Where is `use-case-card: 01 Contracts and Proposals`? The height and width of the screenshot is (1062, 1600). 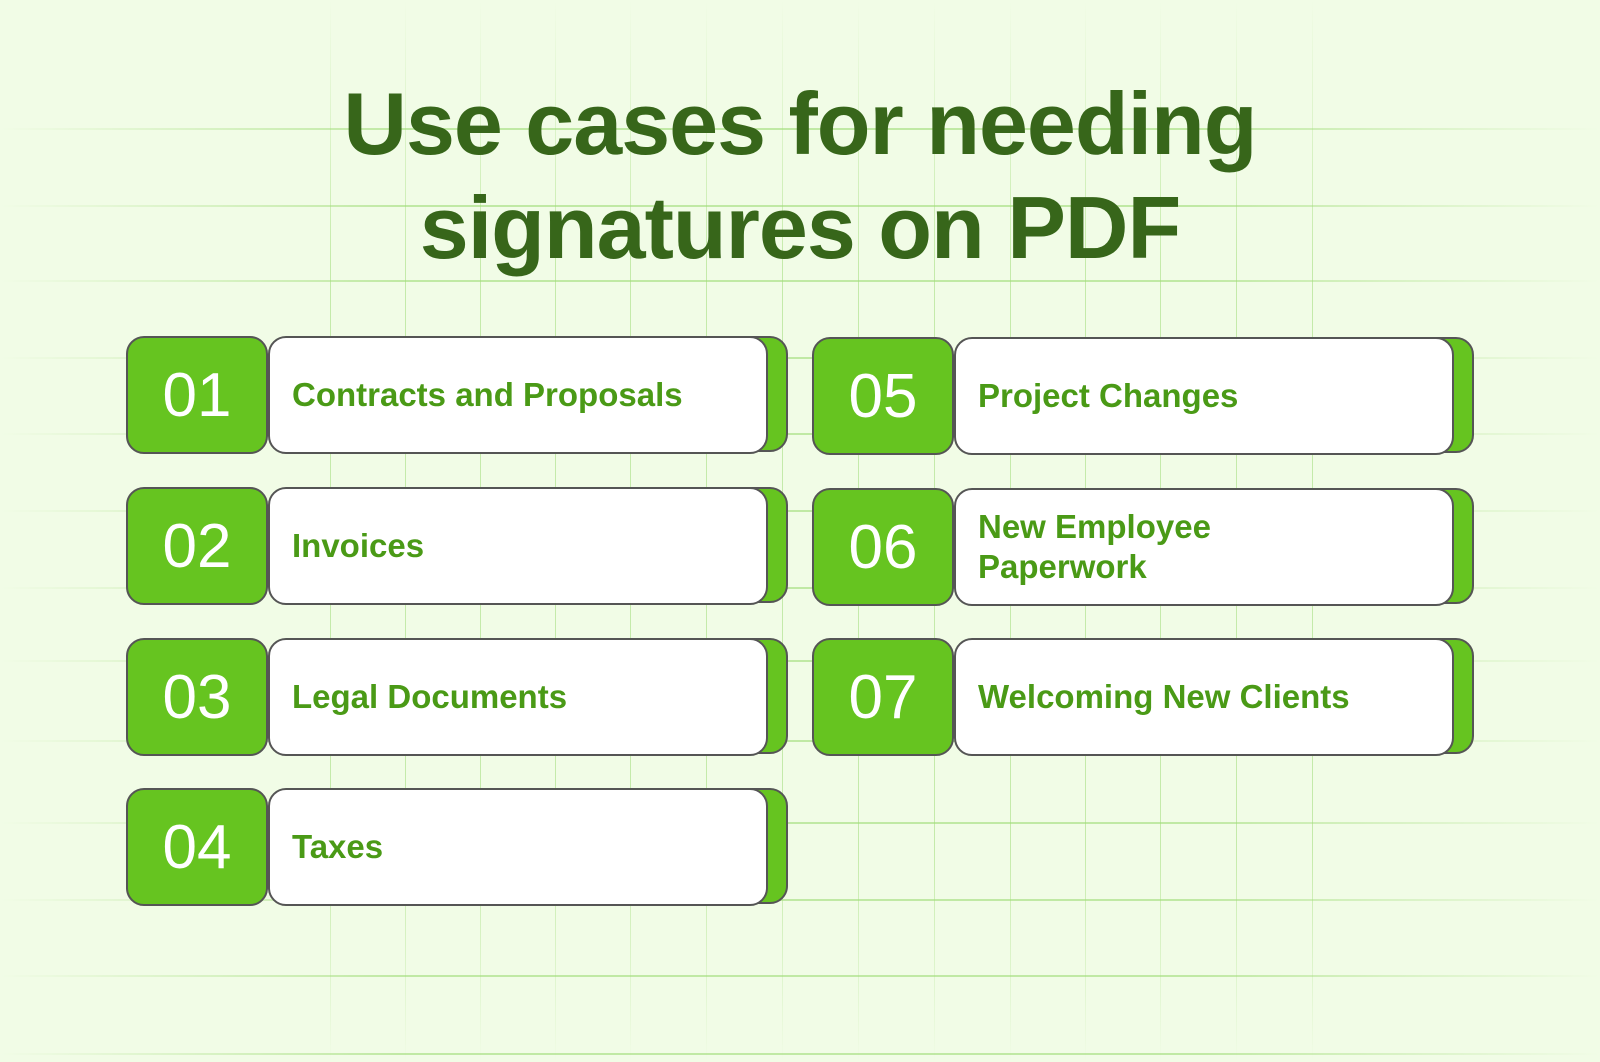
use-case-card: 01 Contracts and Proposals is located at coordinates (457, 395).